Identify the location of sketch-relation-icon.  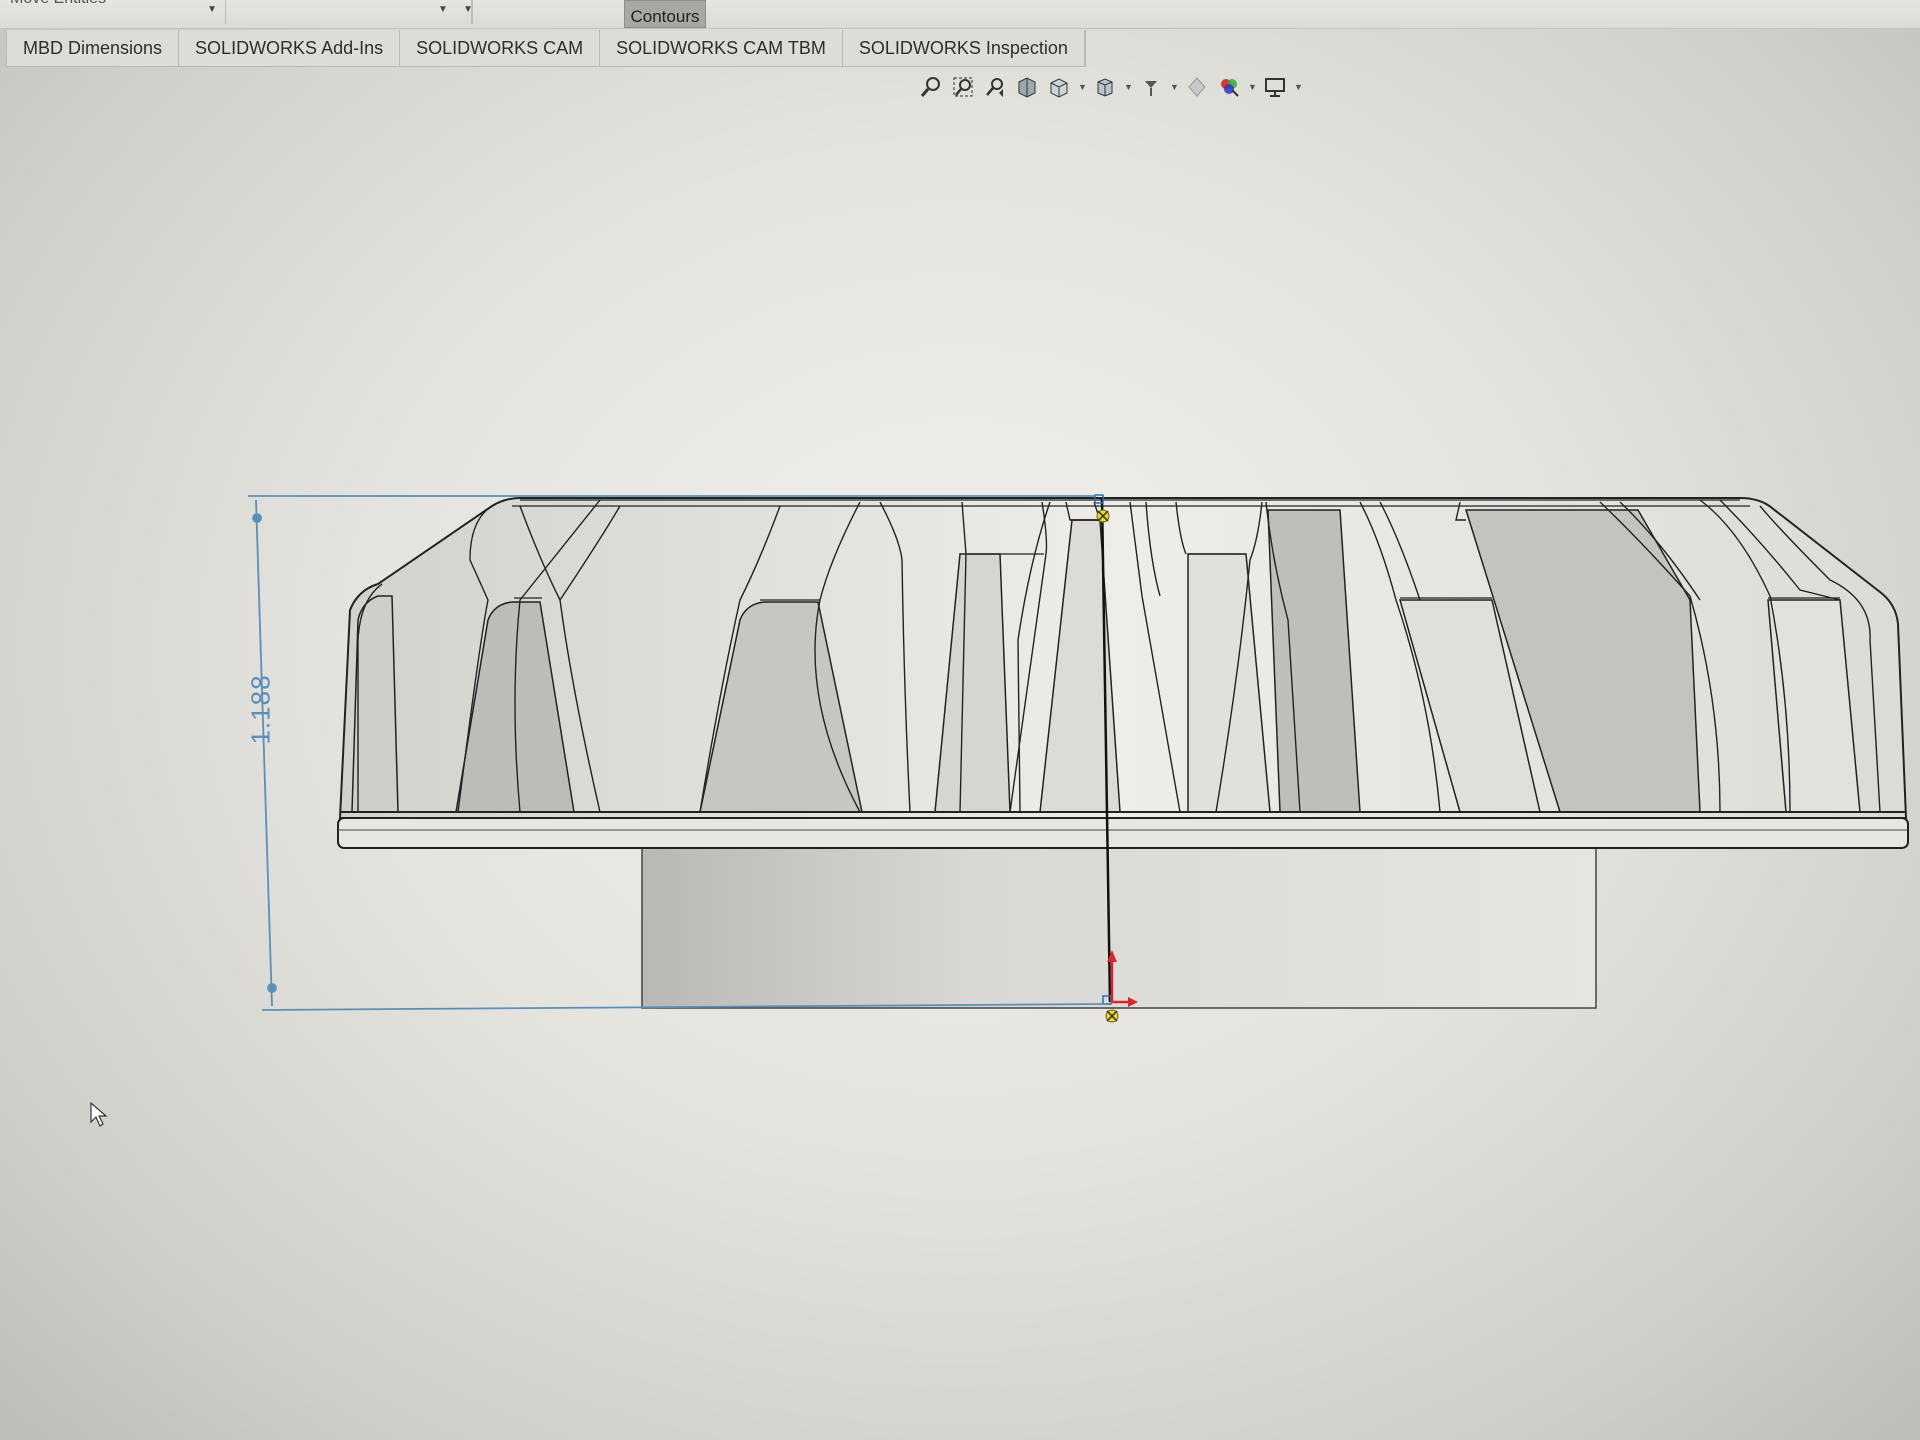
(1103, 516).